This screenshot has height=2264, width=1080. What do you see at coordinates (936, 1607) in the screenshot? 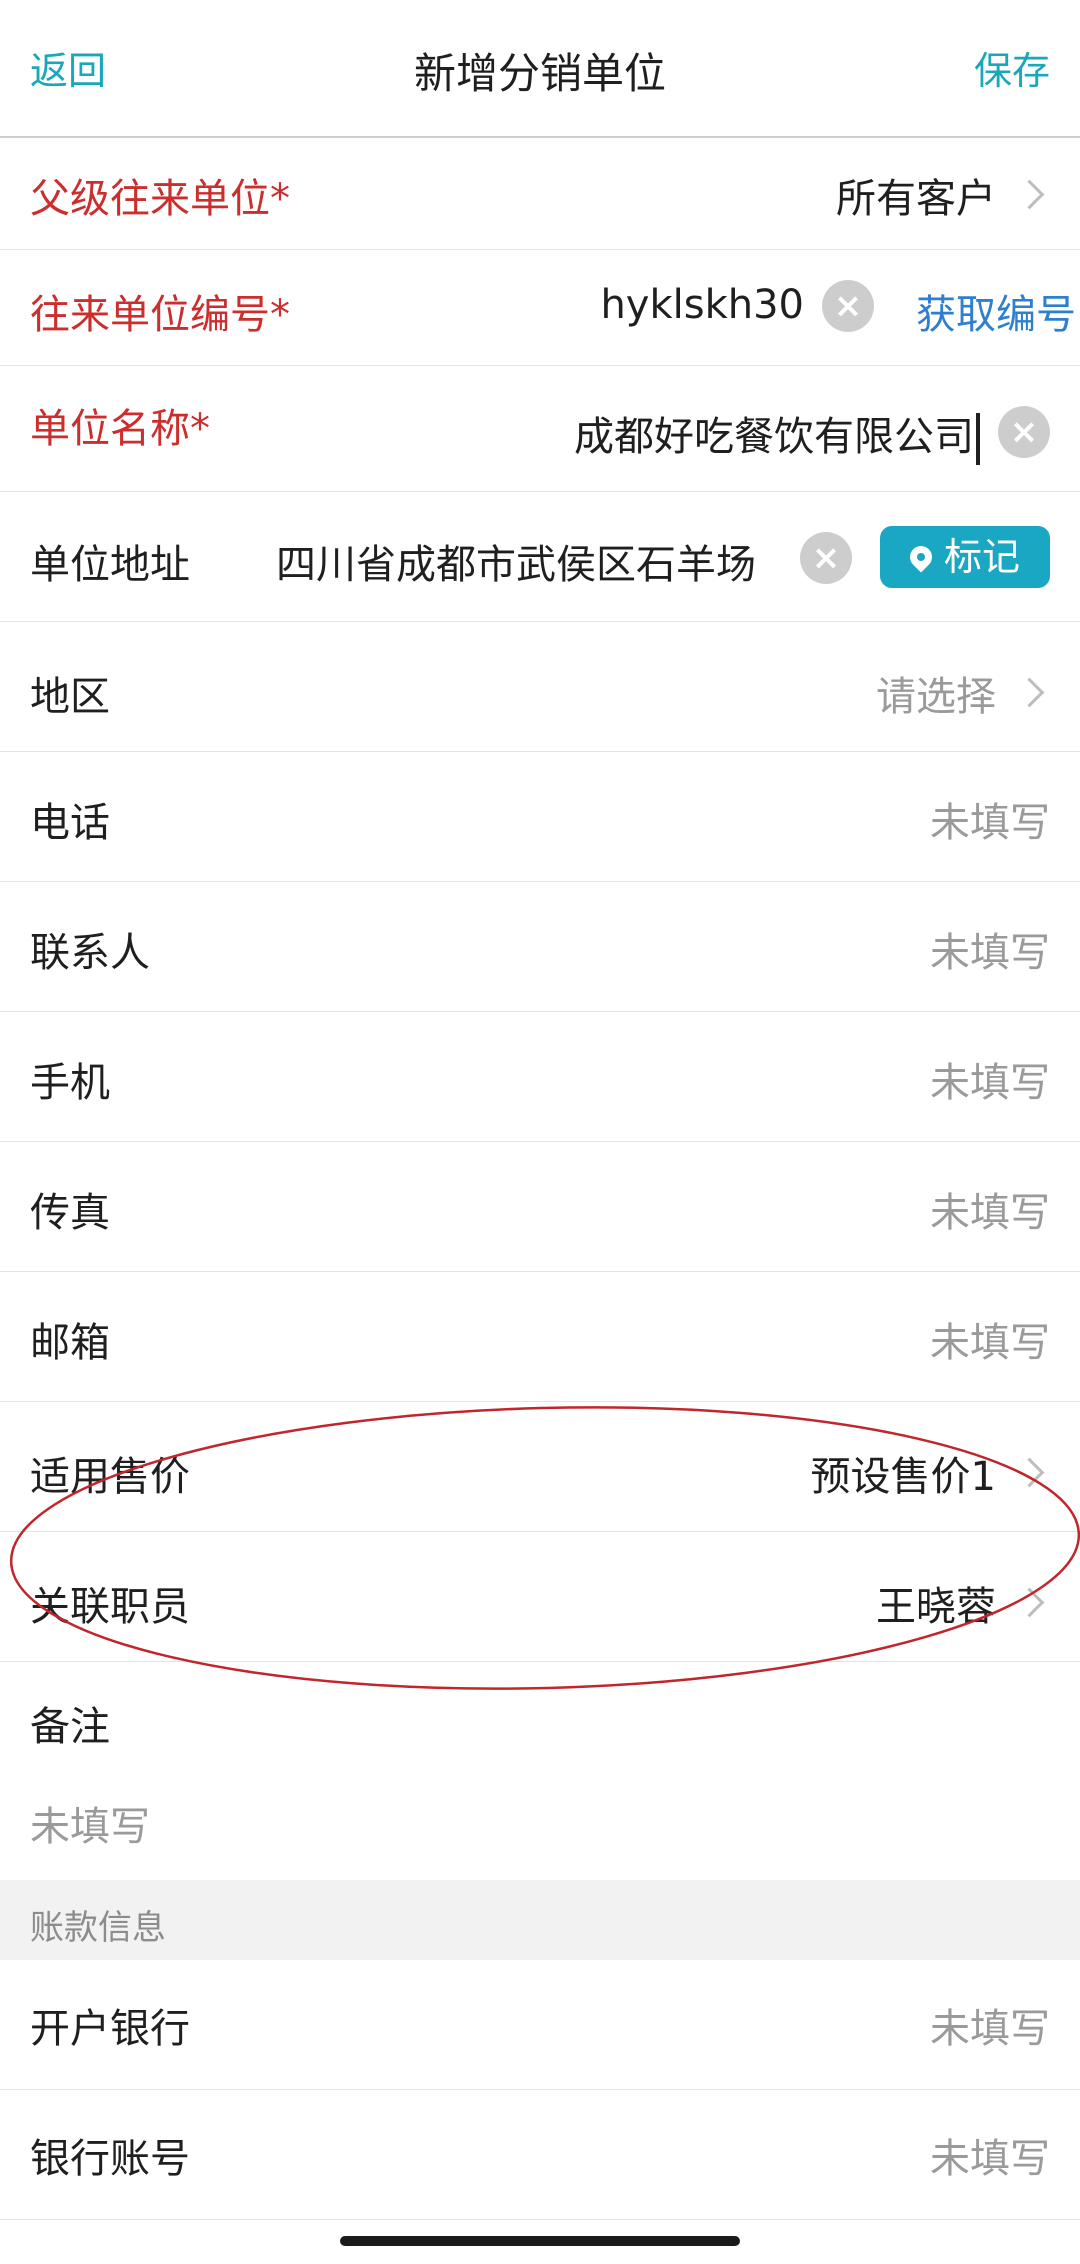
I see `staff-value: 王晓蓉` at bounding box center [936, 1607].